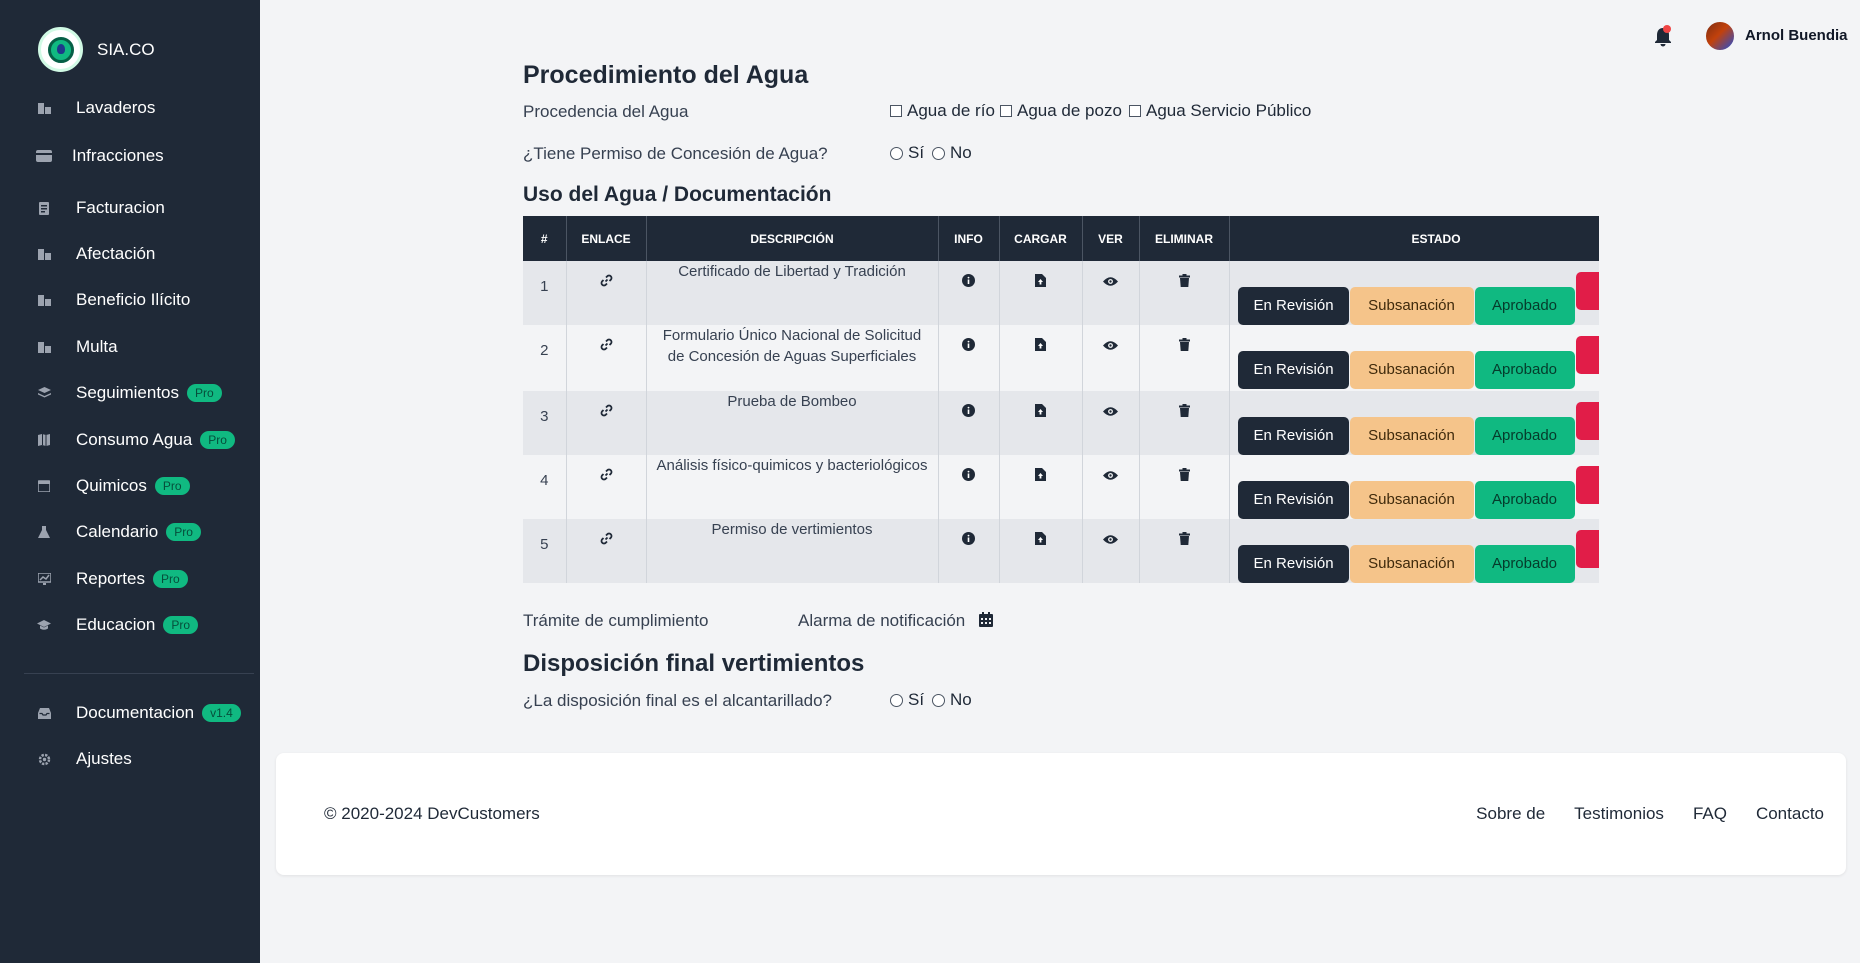  What do you see at coordinates (84, 759) in the screenshot?
I see `sidebar-item-ajustes: Ajustes` at bounding box center [84, 759].